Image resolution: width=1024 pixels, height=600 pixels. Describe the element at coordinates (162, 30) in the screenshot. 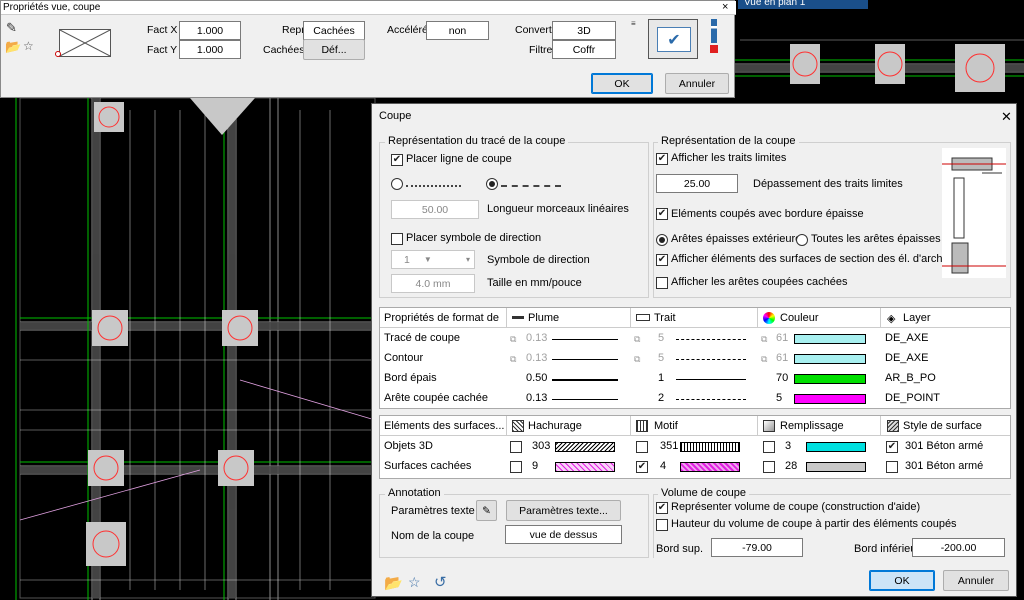

I see `fact-x-label: Fact X` at that location.